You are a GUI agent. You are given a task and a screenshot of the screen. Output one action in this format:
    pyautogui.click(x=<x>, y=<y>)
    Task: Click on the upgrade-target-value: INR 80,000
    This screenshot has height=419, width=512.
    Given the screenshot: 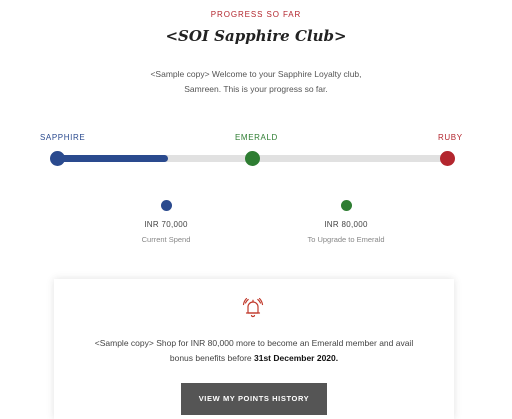 What is the action you would take?
    pyautogui.click(x=346, y=224)
    